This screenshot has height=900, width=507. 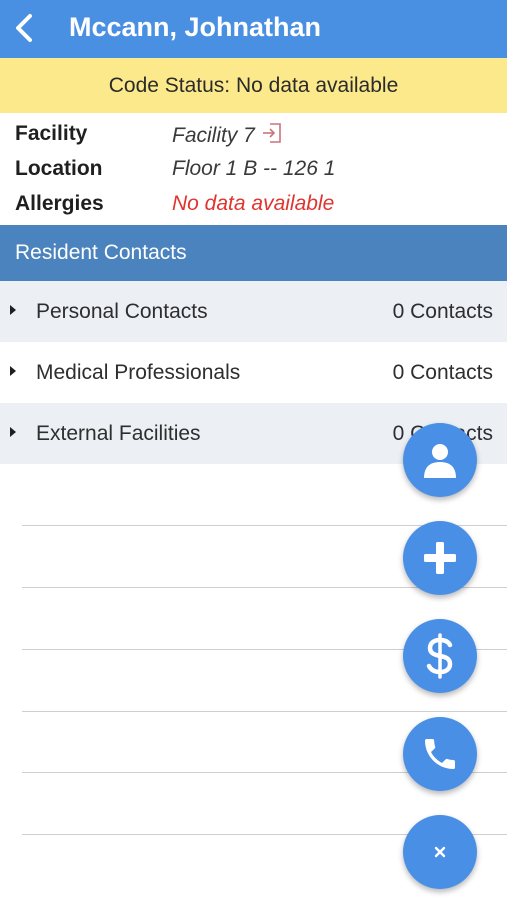 I want to click on app-header: Mccann, Johnathan, so click(x=253, y=29).